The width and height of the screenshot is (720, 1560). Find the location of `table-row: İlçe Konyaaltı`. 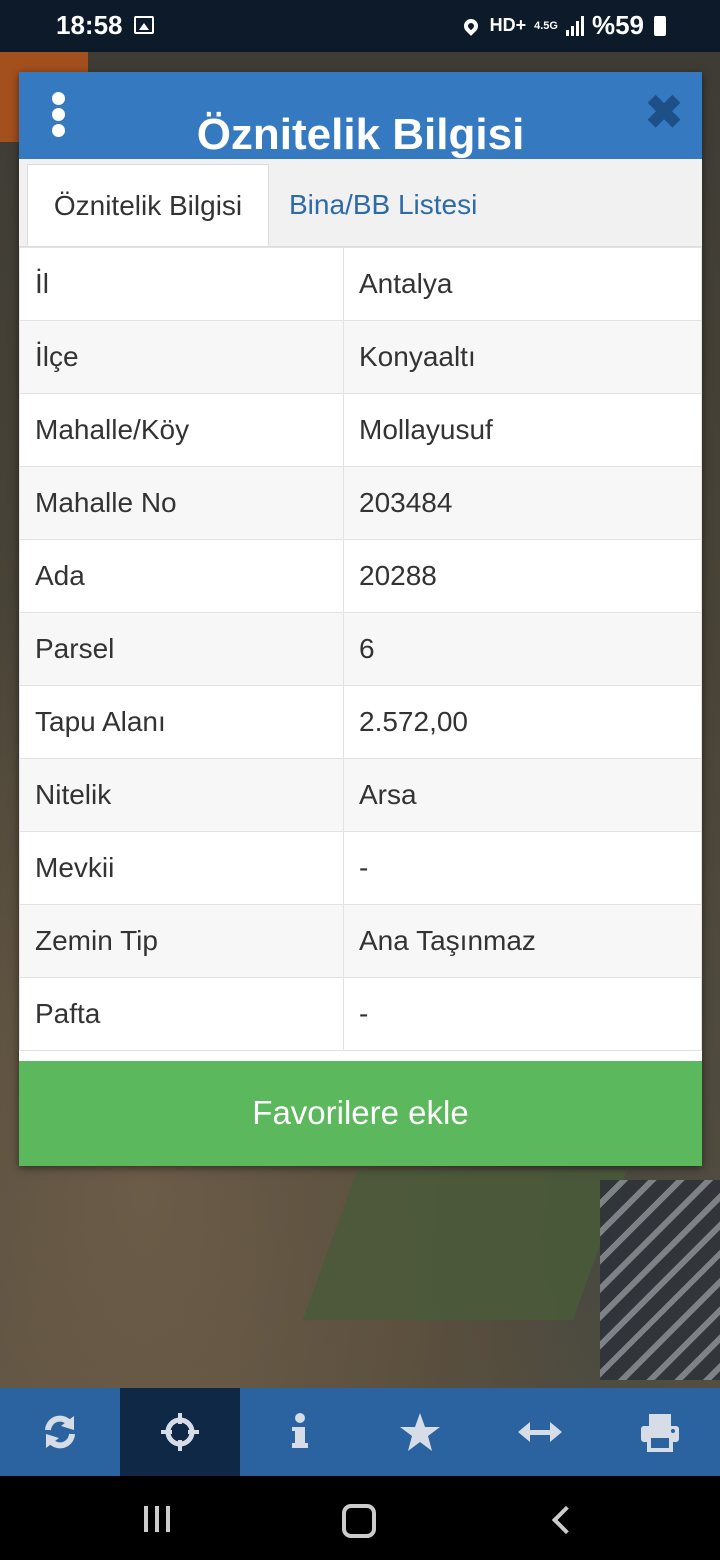

table-row: İlçe Konyaaltı is located at coordinates (360, 357).